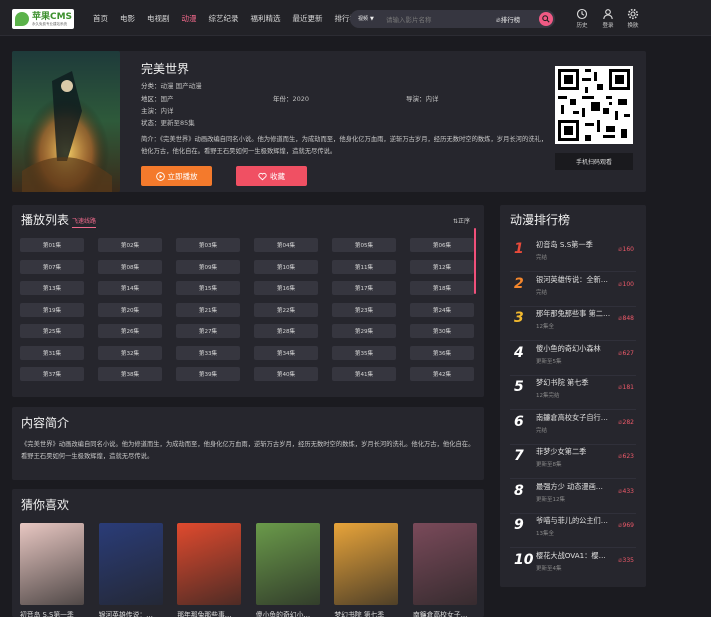 This screenshot has height=617, width=711. I want to click on episode-button: 第14集, so click(130, 288).